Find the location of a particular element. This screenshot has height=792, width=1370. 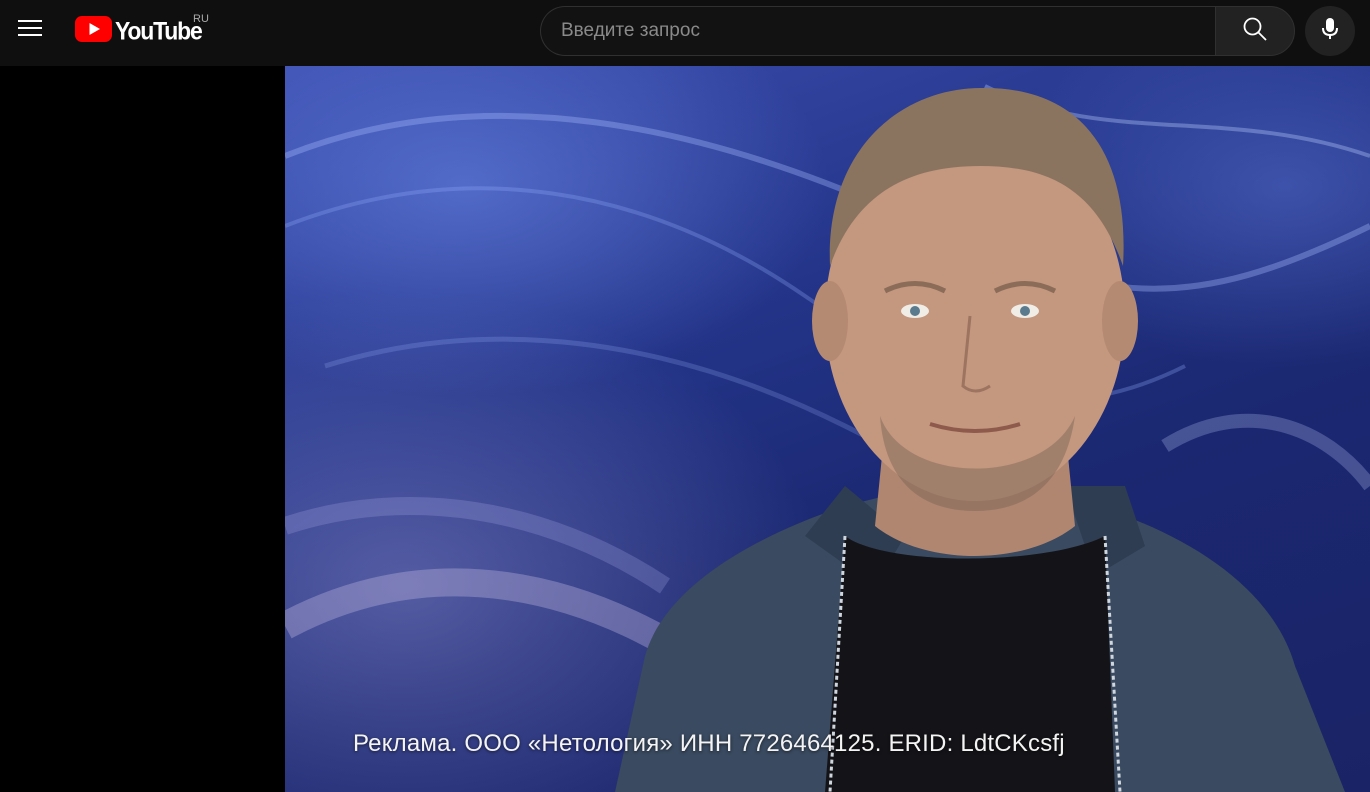

youtube-play-icon is located at coordinates (93, 31).